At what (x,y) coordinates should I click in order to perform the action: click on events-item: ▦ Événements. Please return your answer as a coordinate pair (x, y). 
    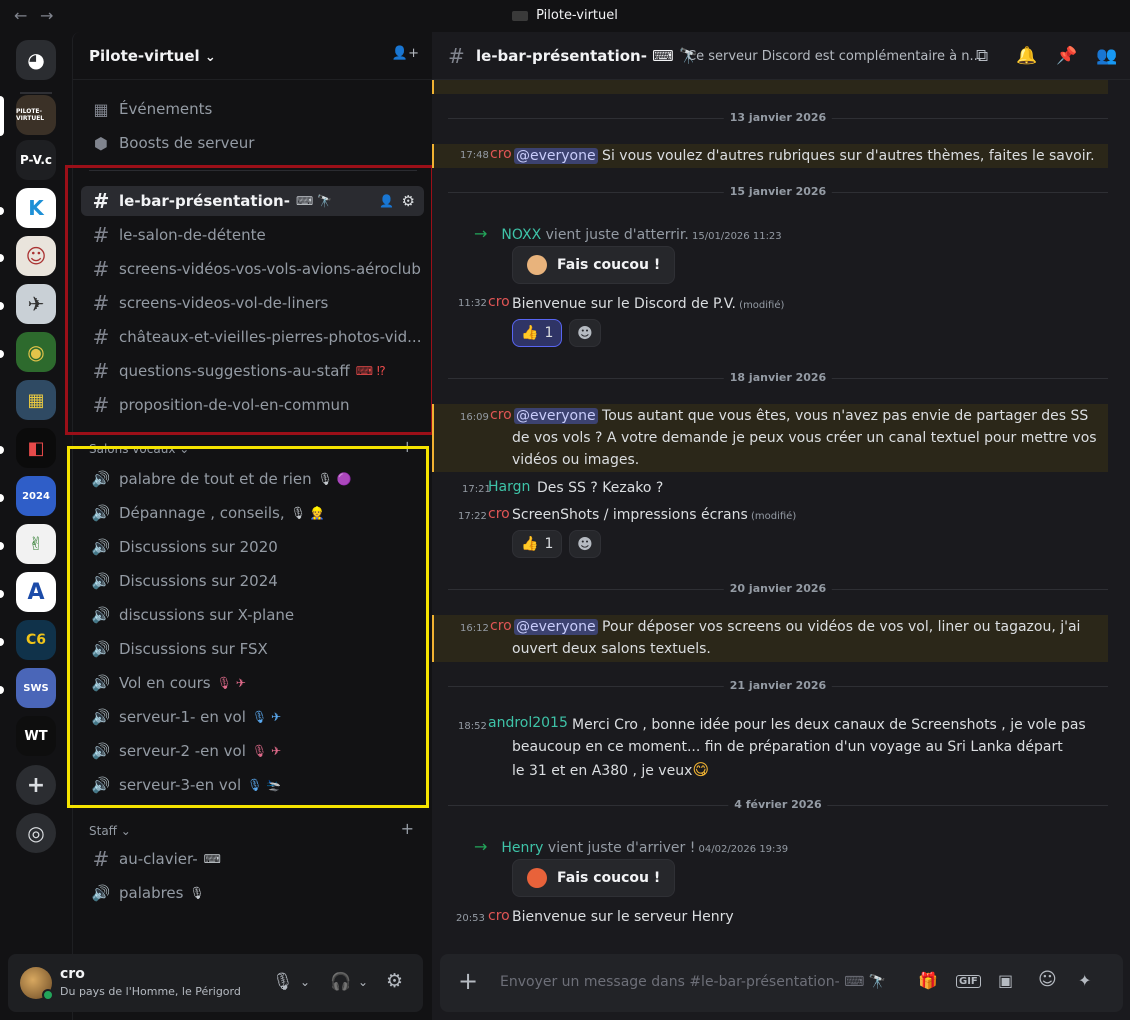
    Looking at the image, I should click on (252, 109).